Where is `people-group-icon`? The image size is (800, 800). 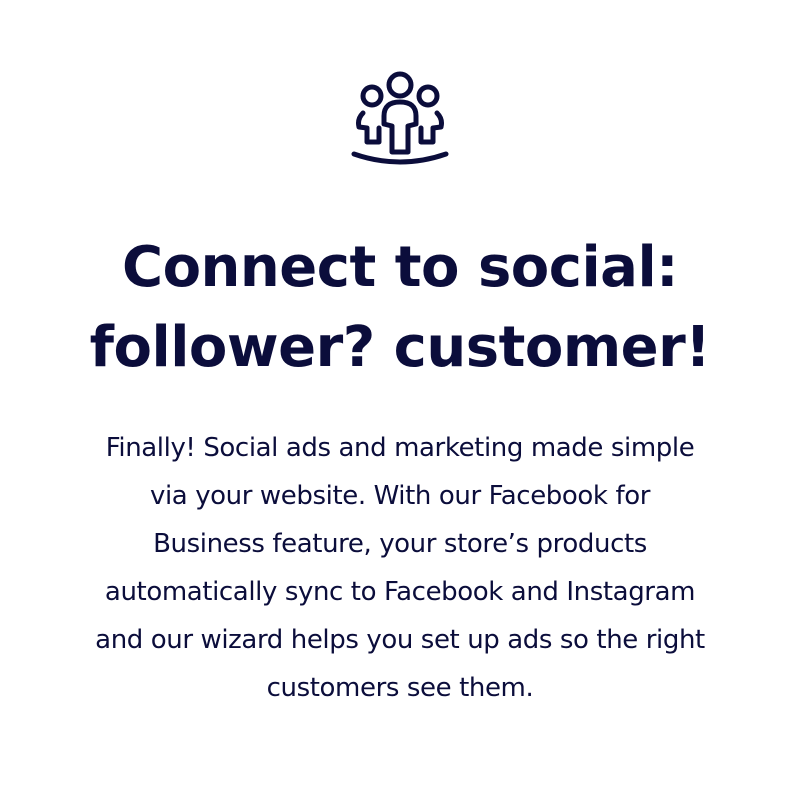
people-group-icon is located at coordinates (400, 120).